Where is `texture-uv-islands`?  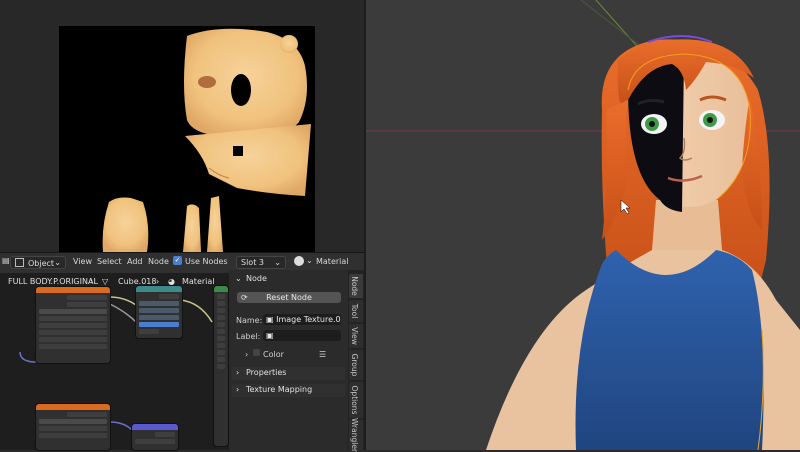 texture-uv-islands is located at coordinates (206, 140).